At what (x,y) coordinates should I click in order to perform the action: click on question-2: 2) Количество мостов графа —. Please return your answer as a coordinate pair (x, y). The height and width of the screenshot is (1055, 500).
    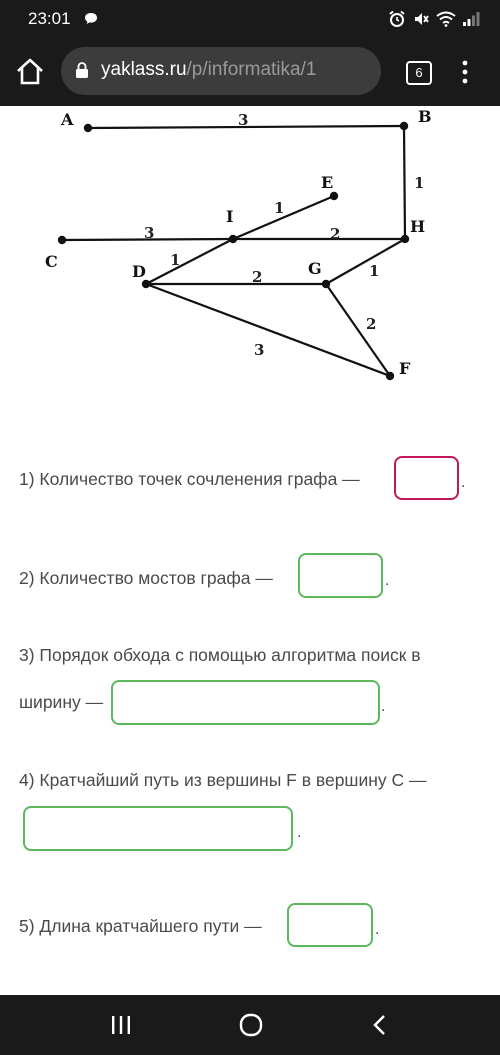
    Looking at the image, I should click on (146, 578).